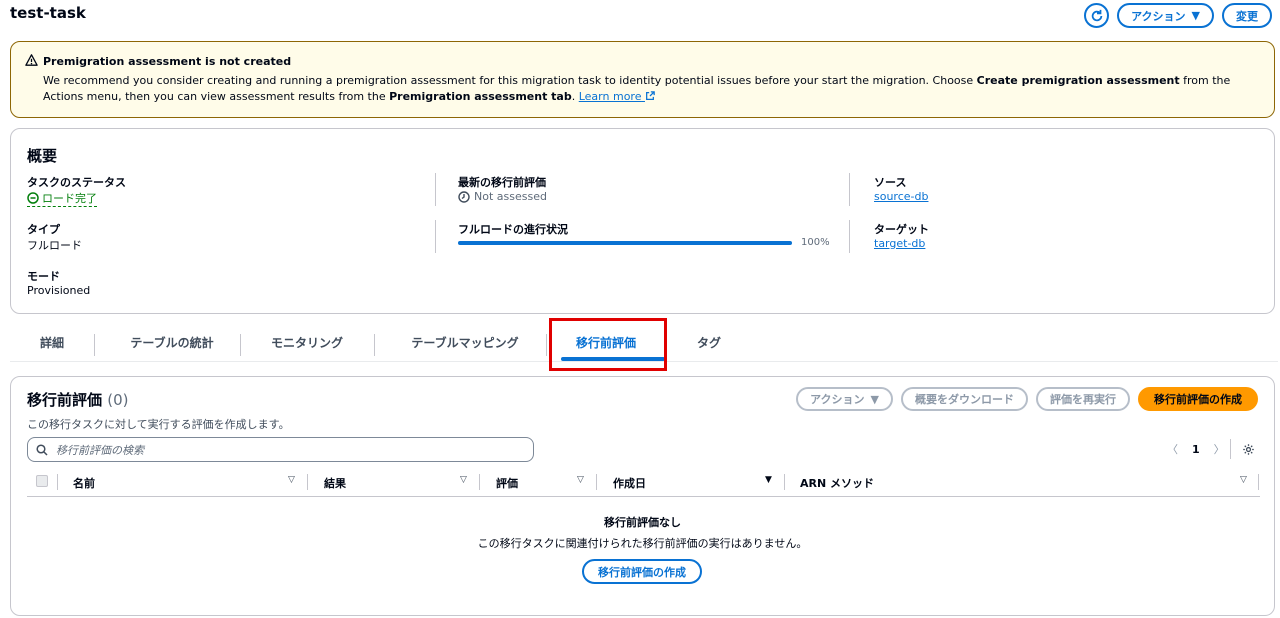  What do you see at coordinates (837, 399) in the screenshot?
I see `assessment-actions-label: アクション` at bounding box center [837, 399].